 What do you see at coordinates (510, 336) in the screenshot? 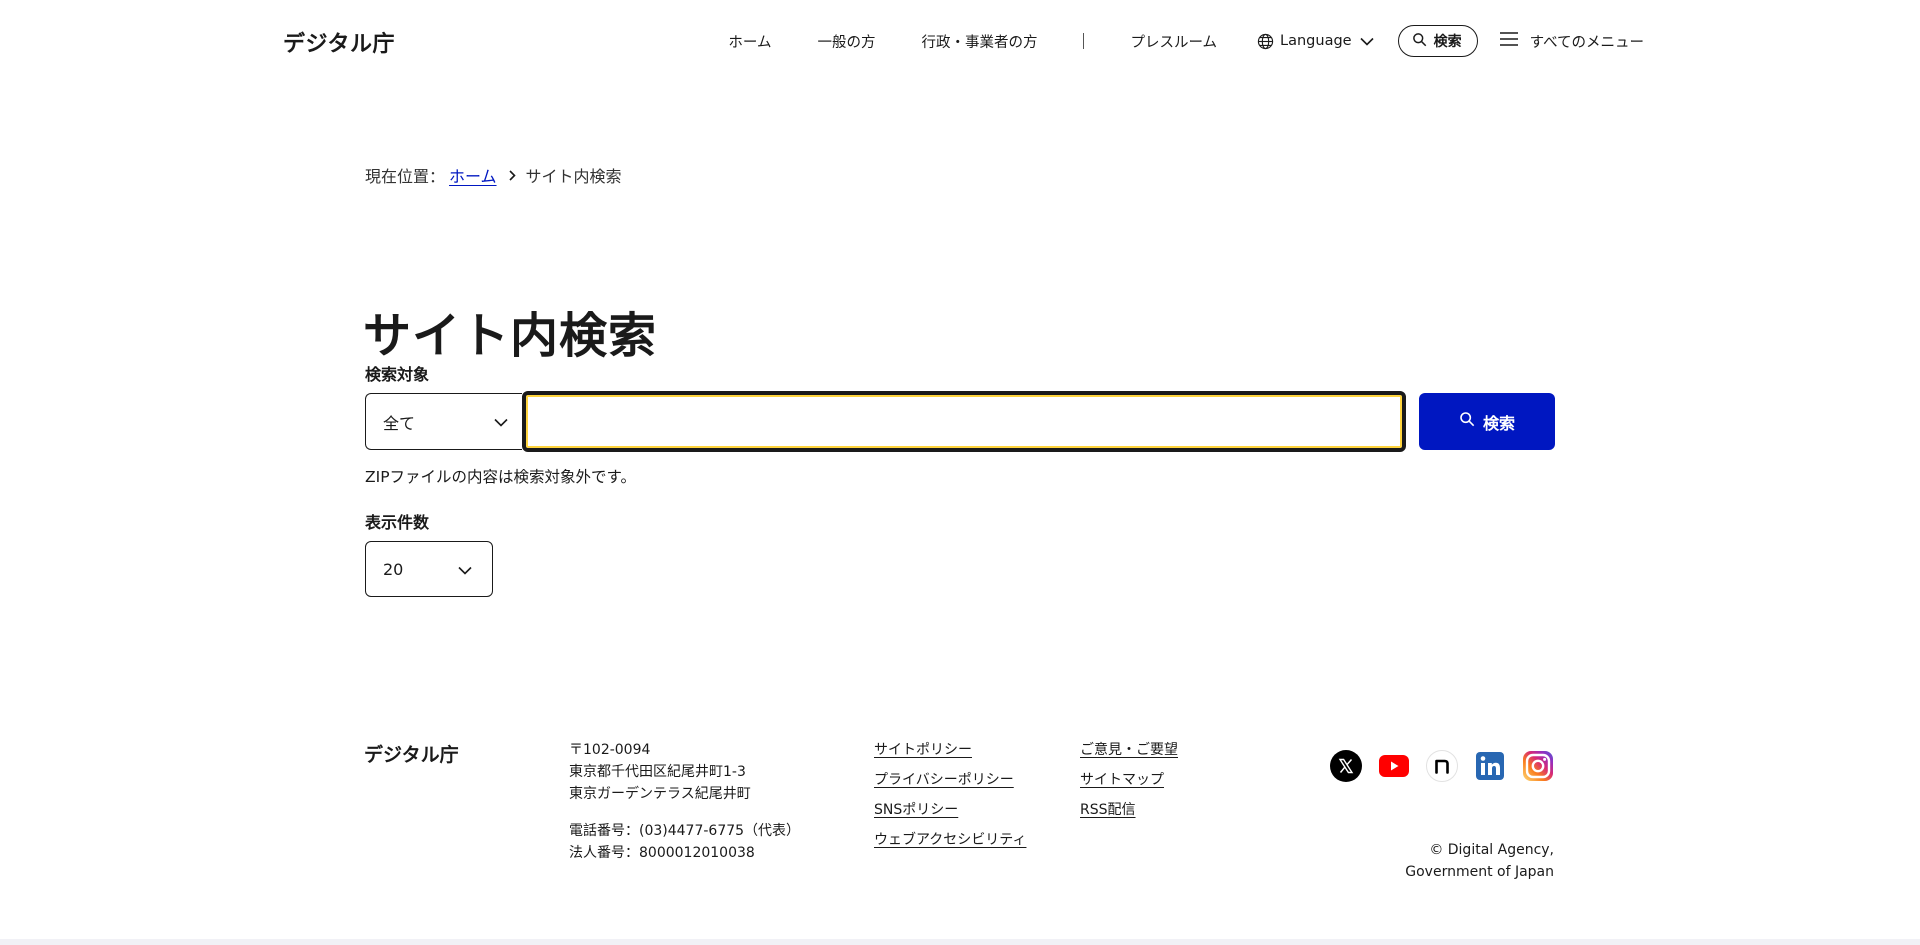
I see `page-title: サイト内検索` at bounding box center [510, 336].